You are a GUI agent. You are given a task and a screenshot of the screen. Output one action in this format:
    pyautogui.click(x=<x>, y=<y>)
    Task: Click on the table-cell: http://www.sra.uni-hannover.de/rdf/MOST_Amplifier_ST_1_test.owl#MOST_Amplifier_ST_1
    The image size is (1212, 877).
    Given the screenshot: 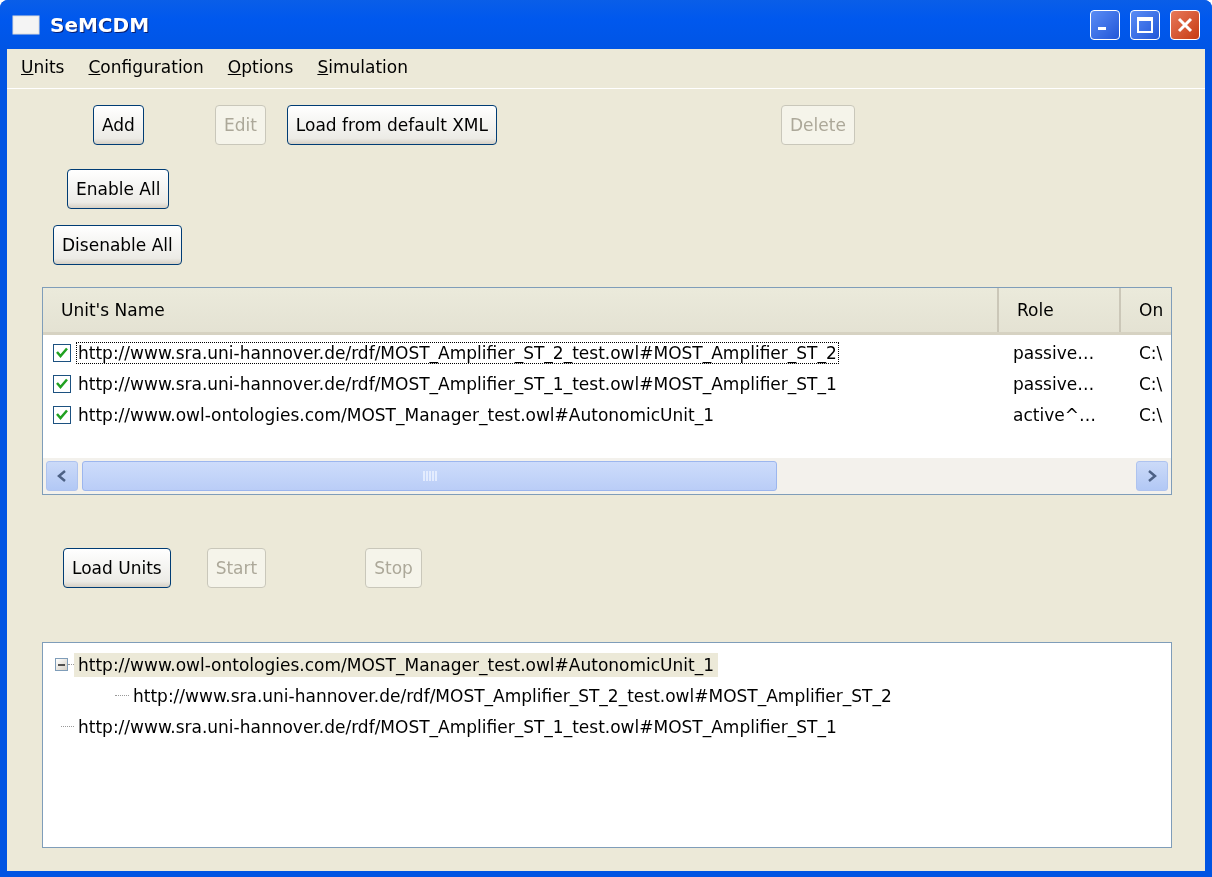 What is the action you would take?
    pyautogui.click(x=457, y=383)
    